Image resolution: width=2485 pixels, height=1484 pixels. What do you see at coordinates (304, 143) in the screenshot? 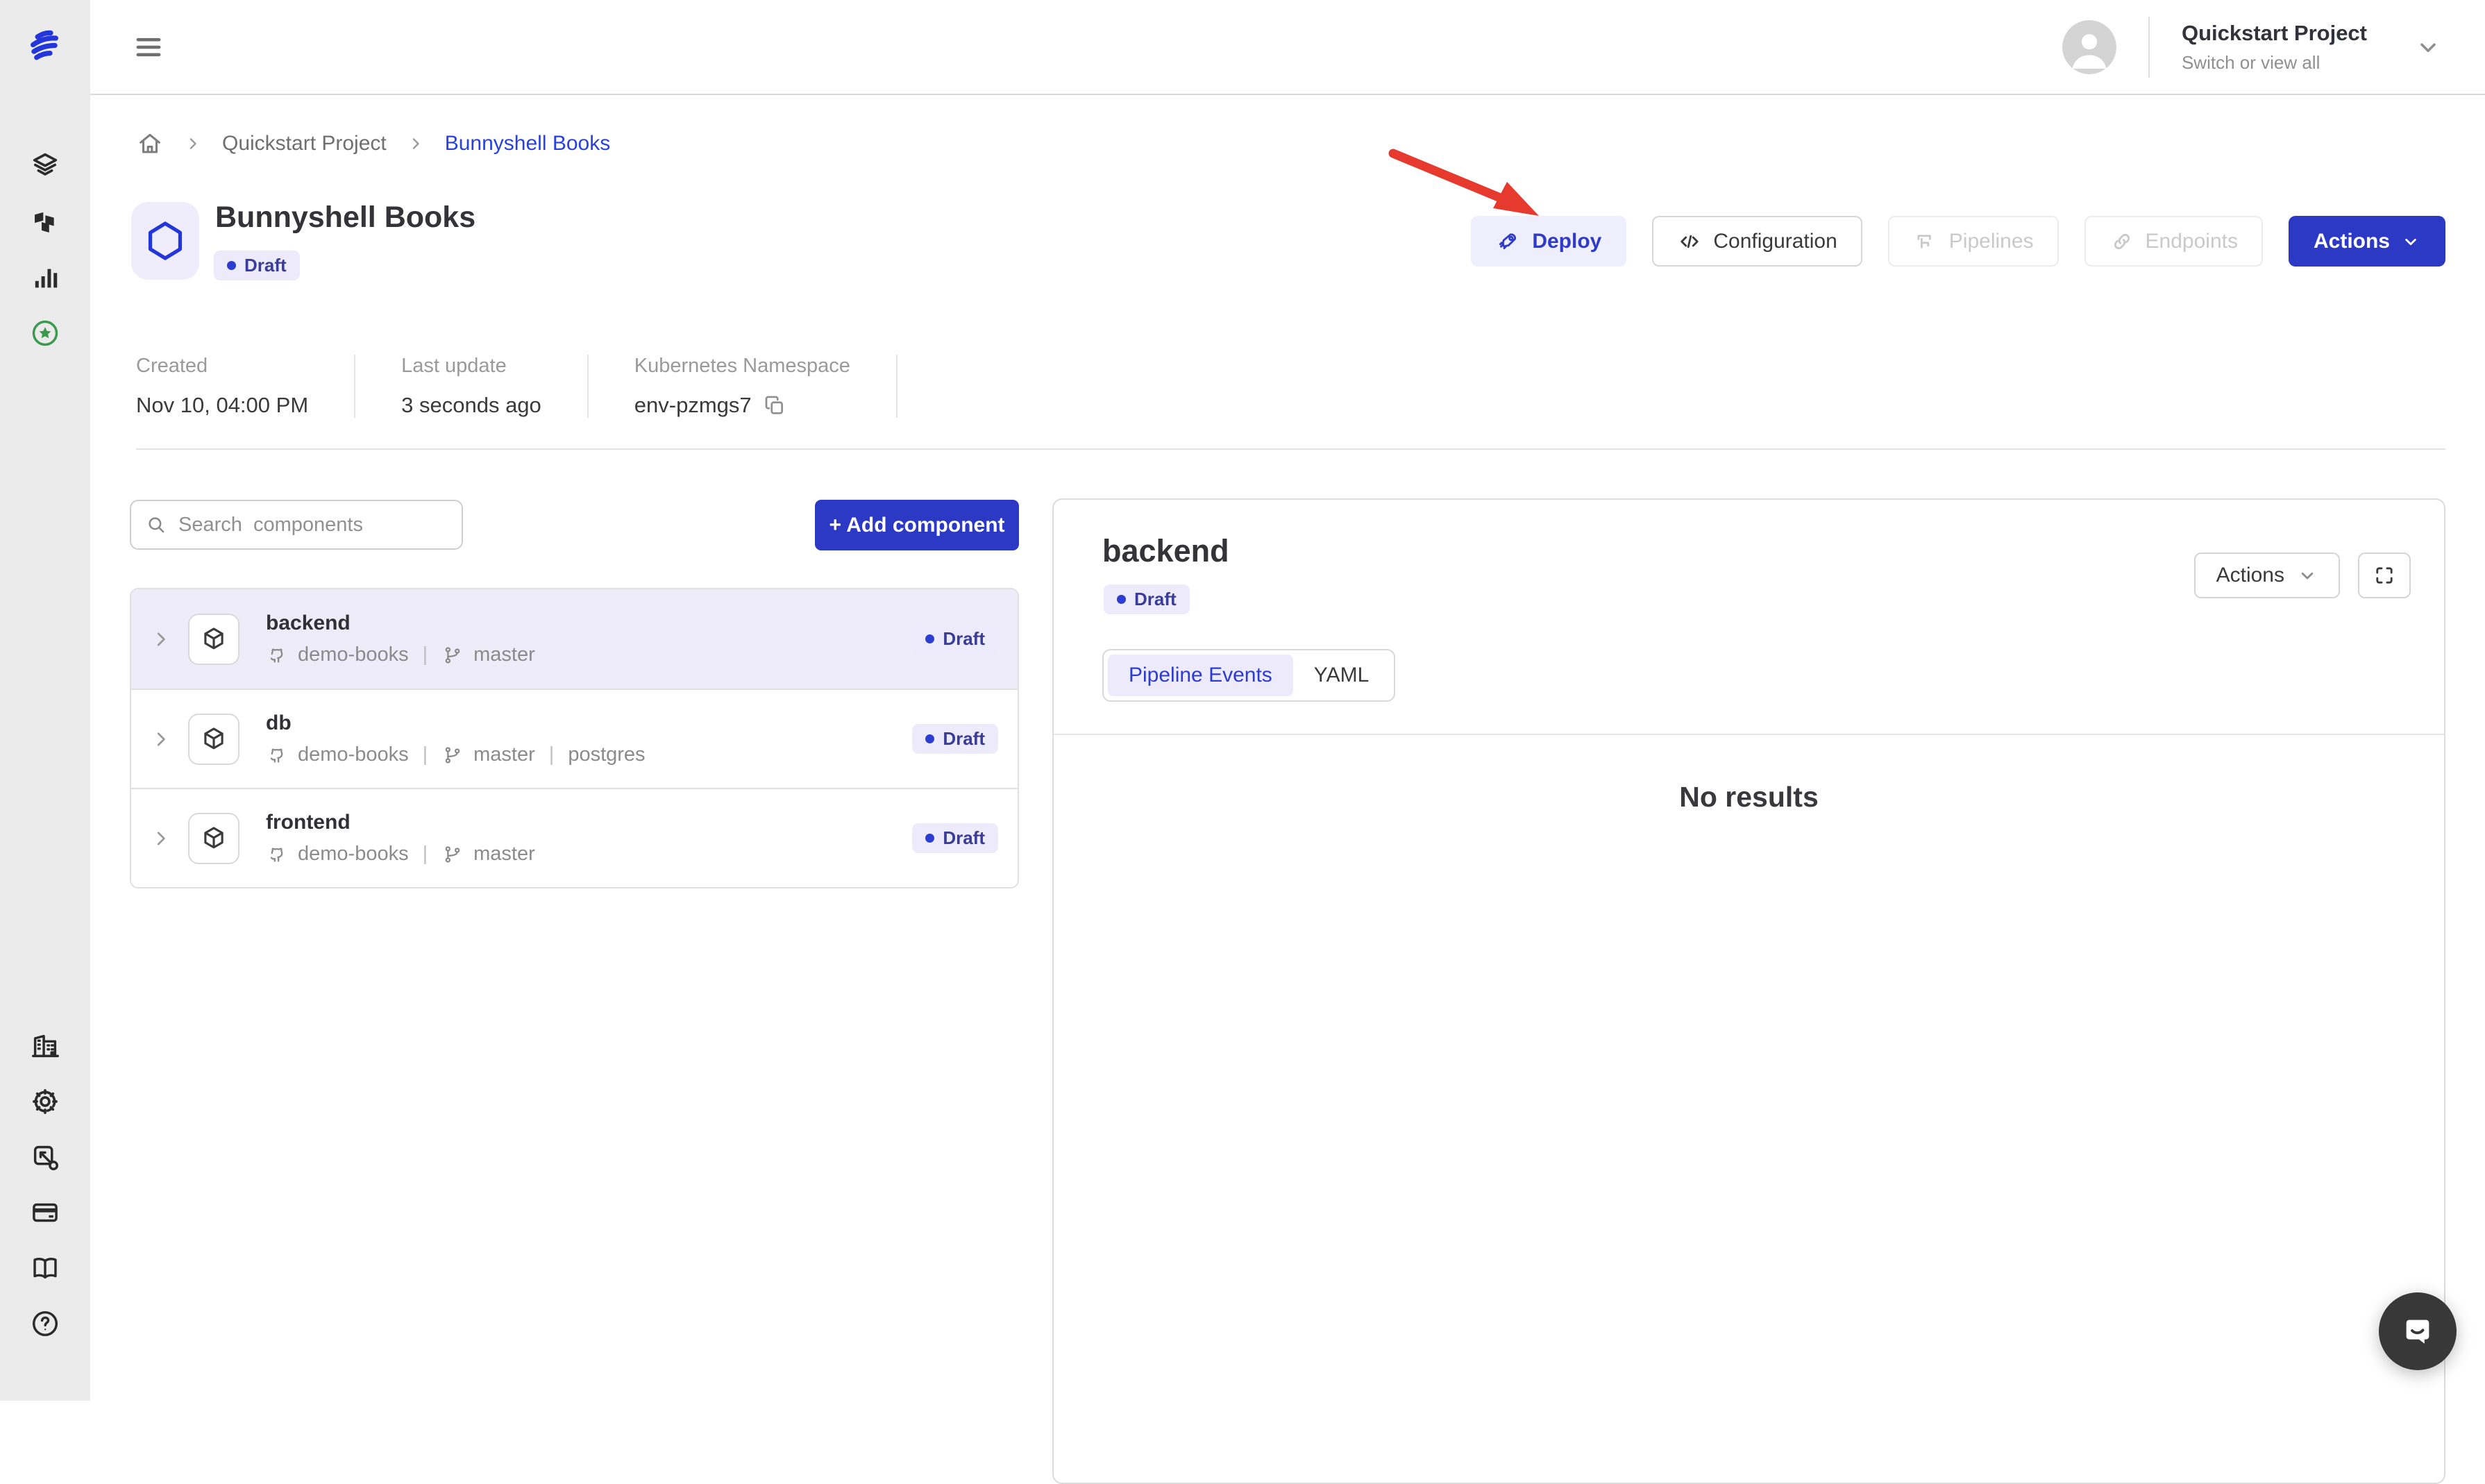
I see `breadcrumb-project-link: Quickstart Project` at bounding box center [304, 143].